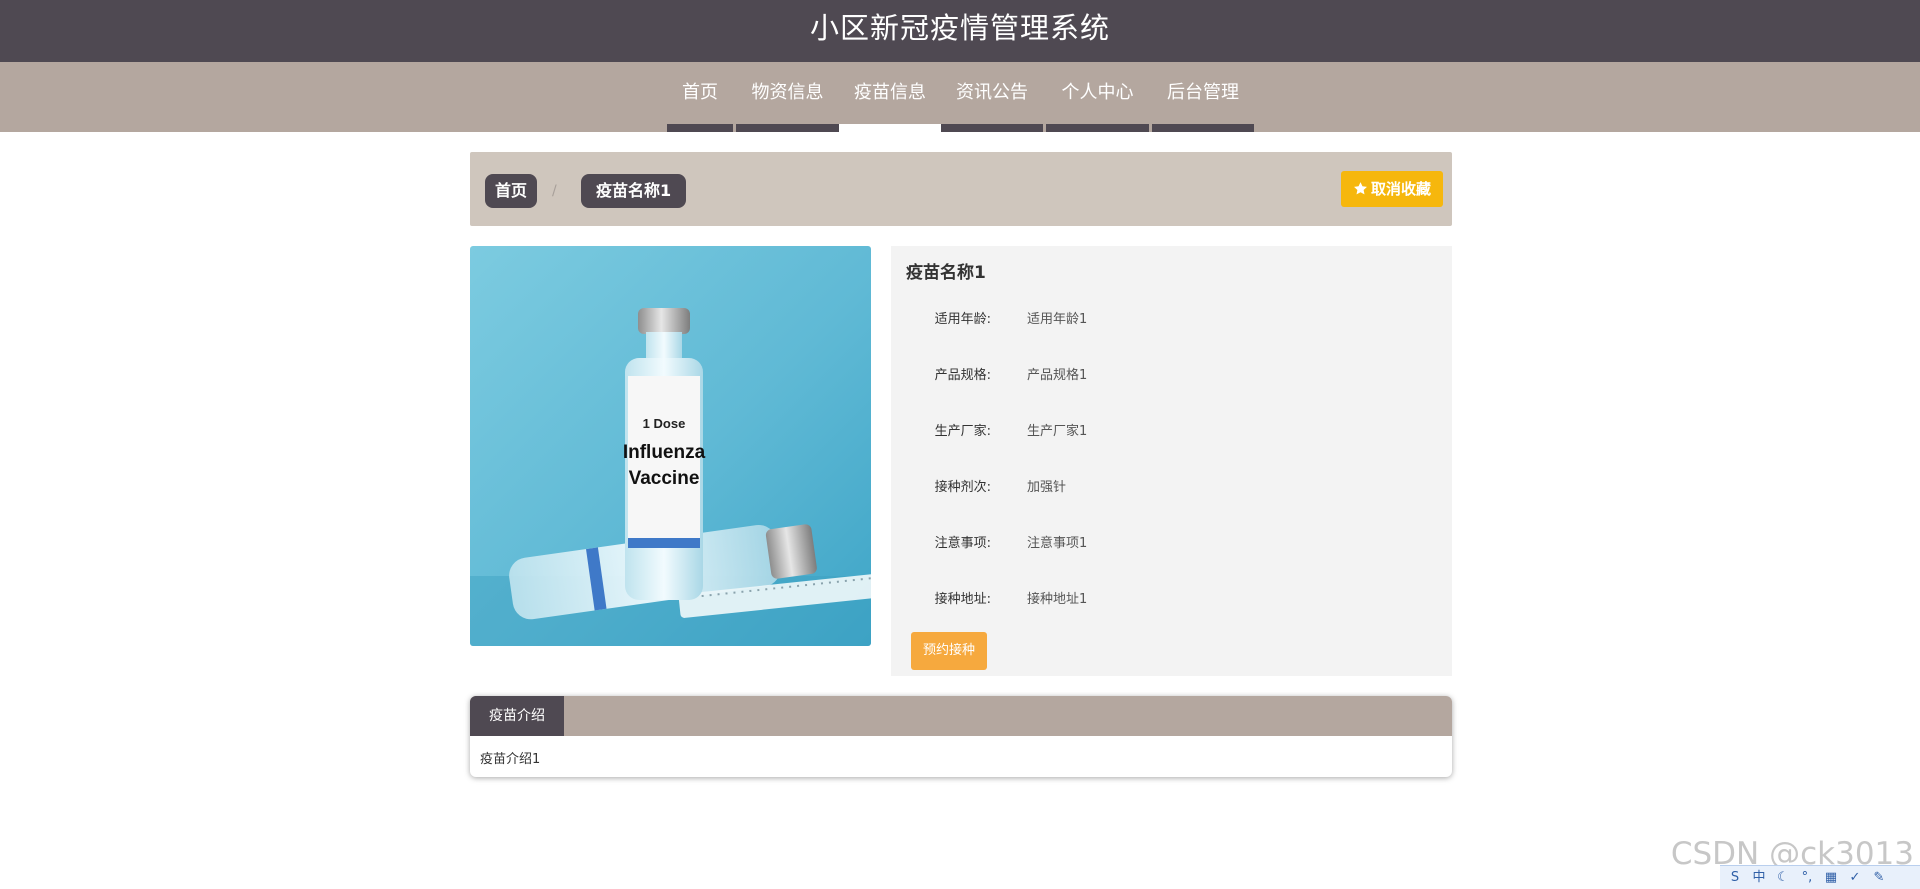 The height and width of the screenshot is (889, 1920). Describe the element at coordinates (1759, 878) in the screenshot. I see `ime-language-icon: 中` at that location.